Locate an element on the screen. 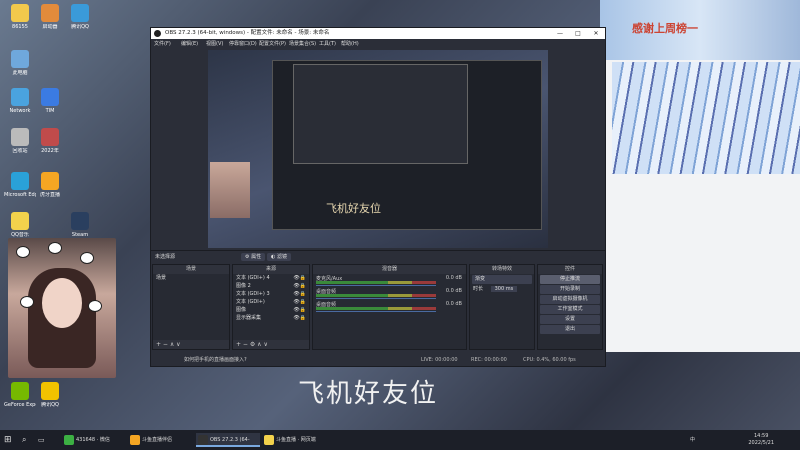  source-item: 文本 (GDI+) 3 👁🔒 is located at coordinates (271, 294).